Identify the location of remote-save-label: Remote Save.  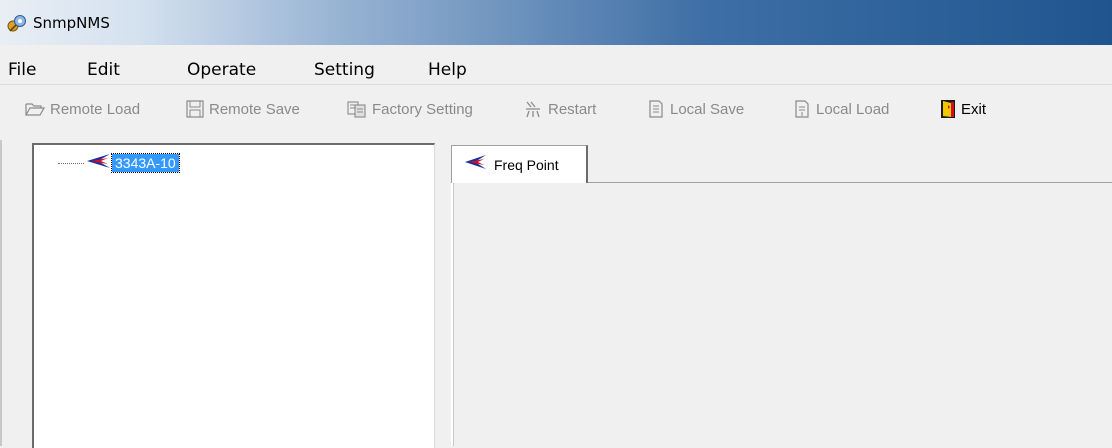
(254, 109).